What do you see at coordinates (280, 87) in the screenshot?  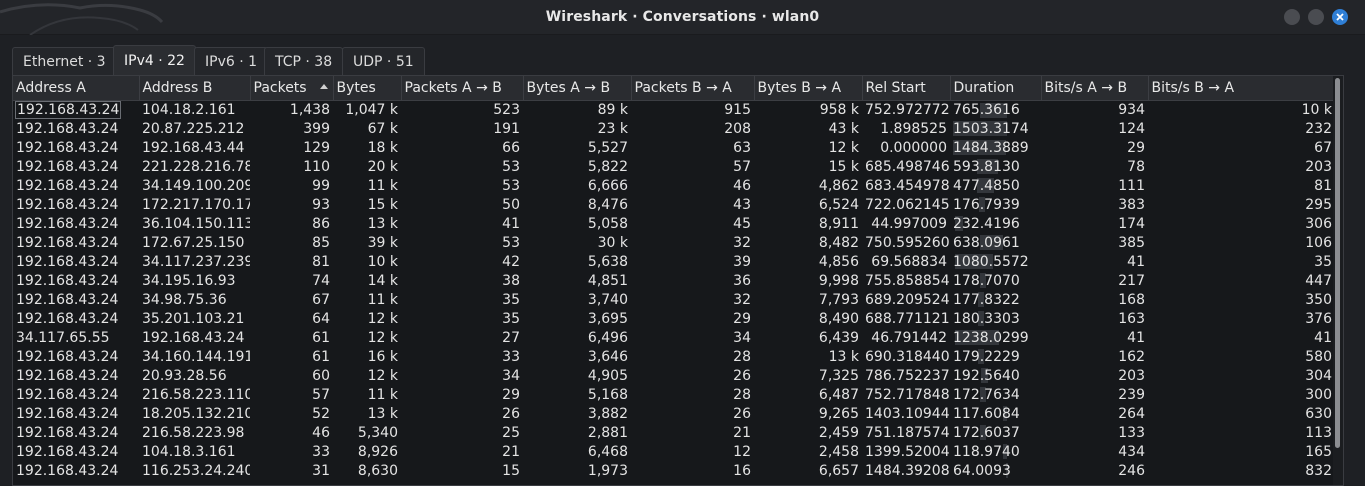 I see `column-header-packets-label: Packets` at bounding box center [280, 87].